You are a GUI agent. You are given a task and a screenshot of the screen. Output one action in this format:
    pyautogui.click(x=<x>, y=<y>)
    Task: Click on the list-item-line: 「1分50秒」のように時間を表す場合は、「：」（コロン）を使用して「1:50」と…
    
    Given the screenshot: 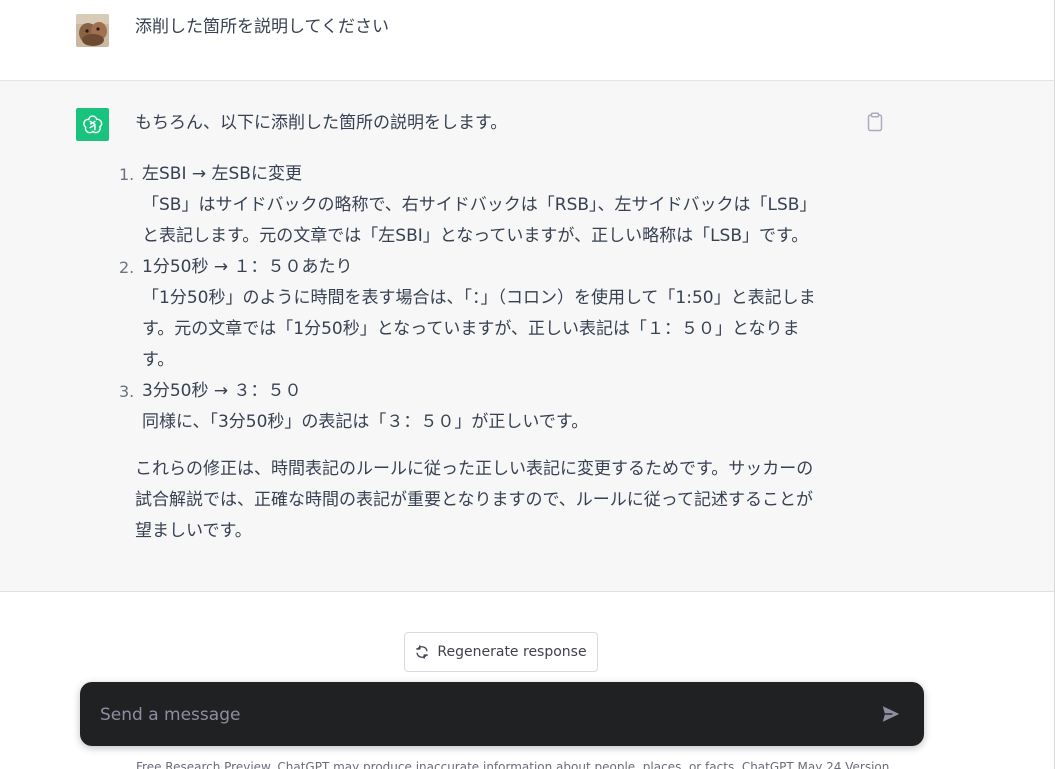 What is the action you would take?
    pyautogui.click(x=479, y=298)
    